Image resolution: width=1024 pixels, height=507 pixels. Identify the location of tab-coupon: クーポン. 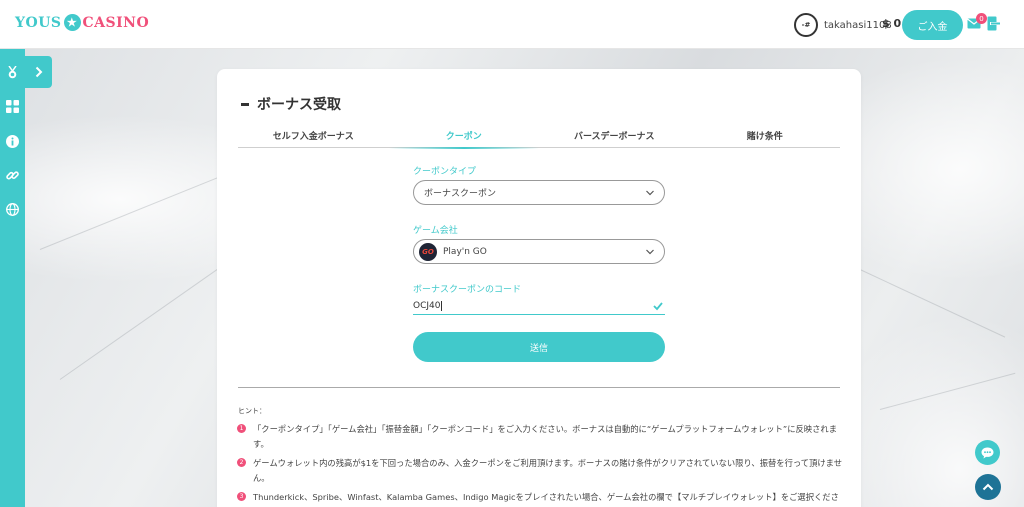
(464, 138).